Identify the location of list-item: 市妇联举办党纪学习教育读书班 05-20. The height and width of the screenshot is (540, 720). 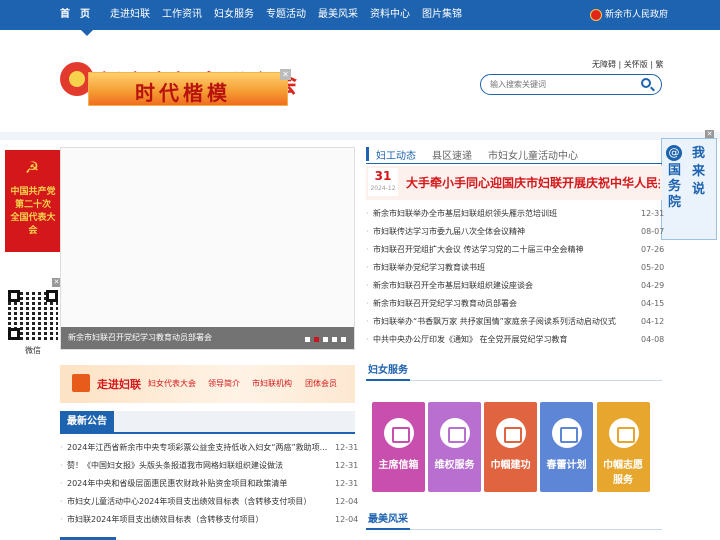
(515, 268).